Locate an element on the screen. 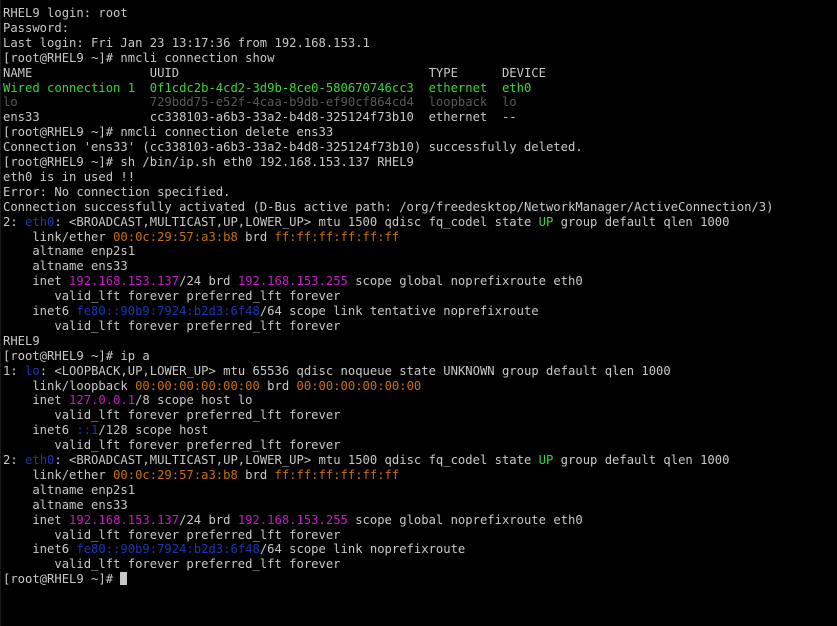 The image size is (837, 626). terminal-text: 192.168.153.137 is located at coordinates (124, 519).